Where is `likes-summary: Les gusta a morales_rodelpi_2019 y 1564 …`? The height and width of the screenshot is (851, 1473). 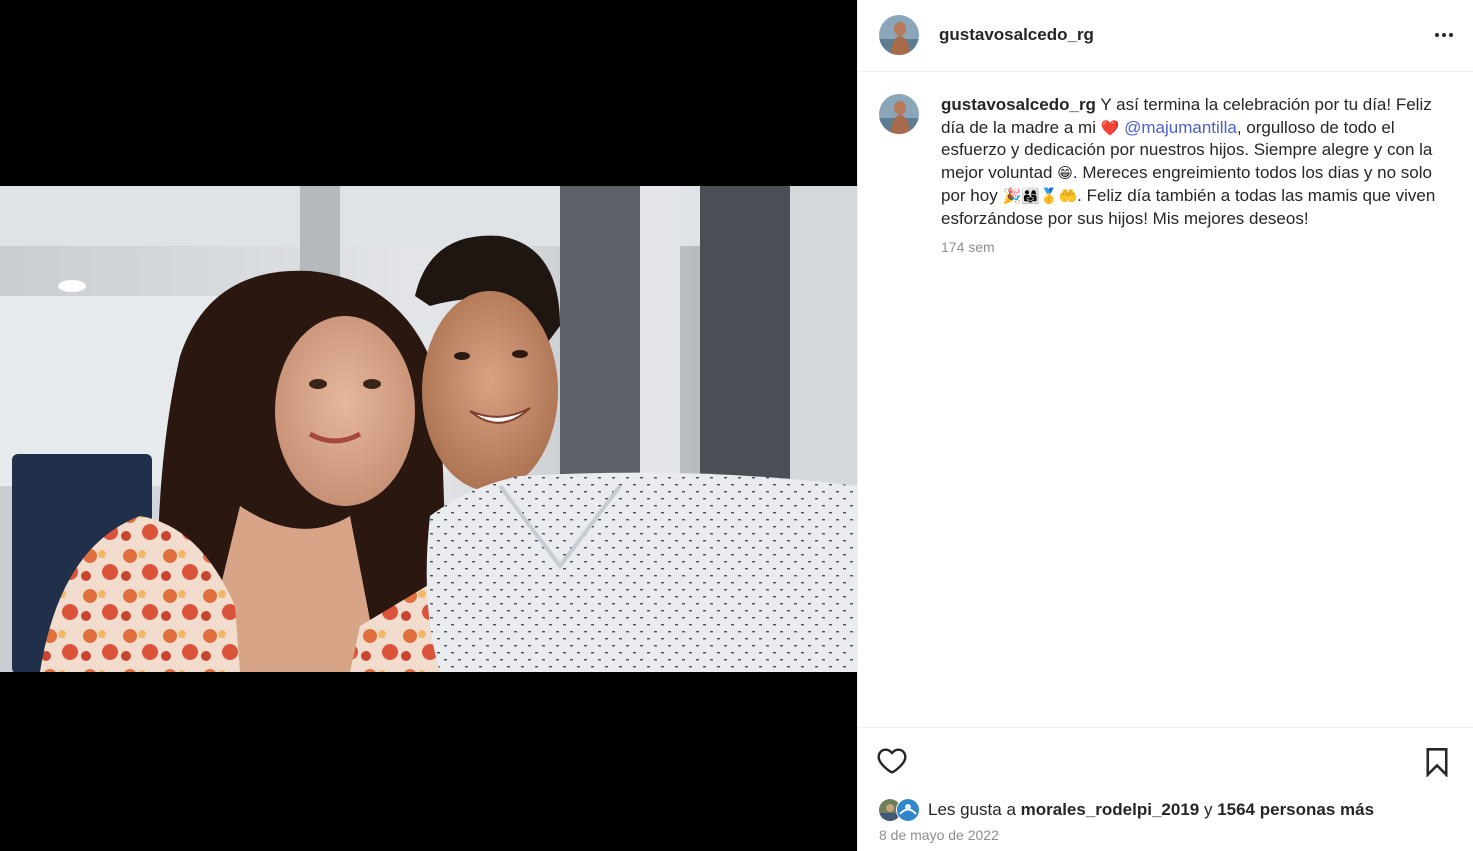
likes-summary: Les gusta a morales_rodelpi_2019 y 1564 … is located at coordinates (1126, 810).